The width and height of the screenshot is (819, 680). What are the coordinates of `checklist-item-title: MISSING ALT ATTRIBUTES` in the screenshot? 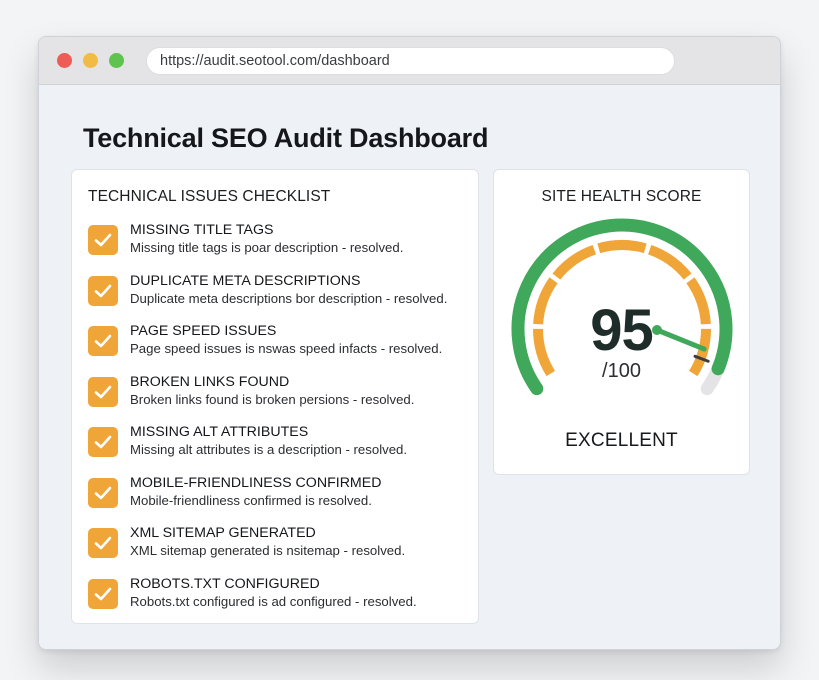 It's located at (219, 432).